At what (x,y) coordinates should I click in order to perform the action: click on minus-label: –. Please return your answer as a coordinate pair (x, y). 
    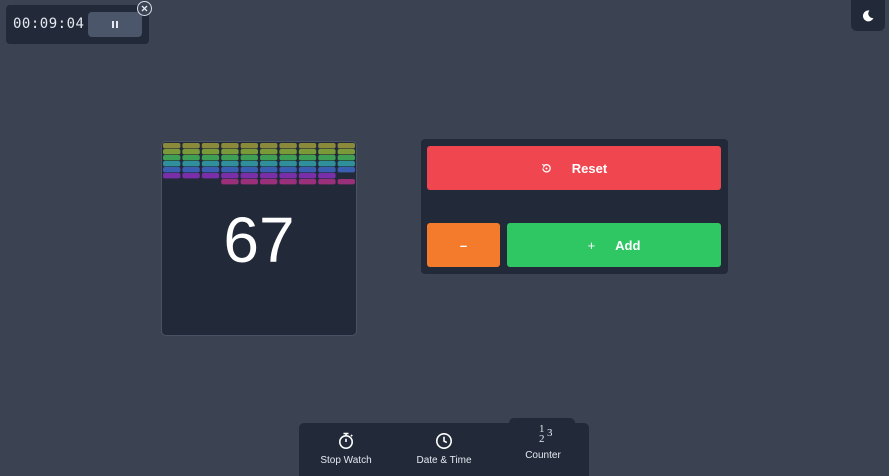
    Looking at the image, I should click on (463, 245).